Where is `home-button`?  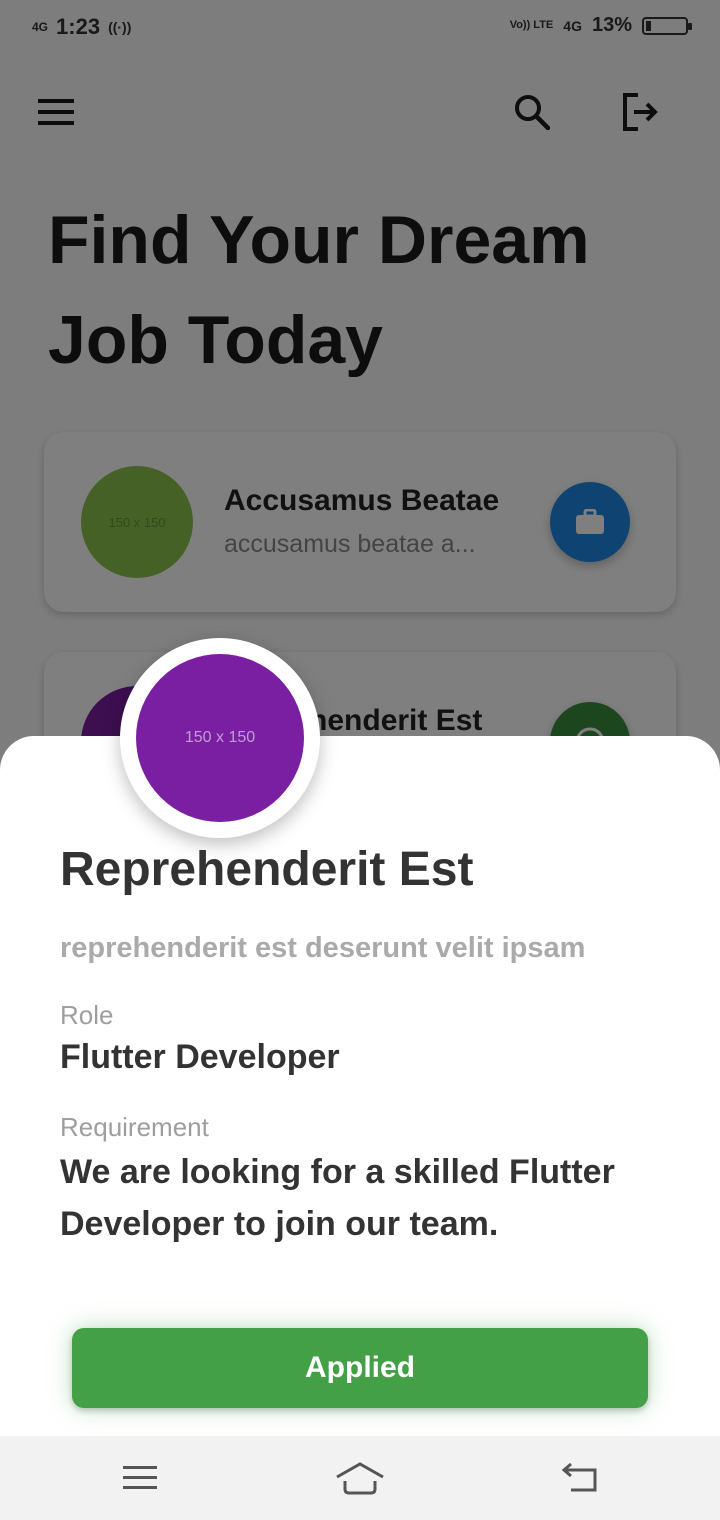 home-button is located at coordinates (360, 1478).